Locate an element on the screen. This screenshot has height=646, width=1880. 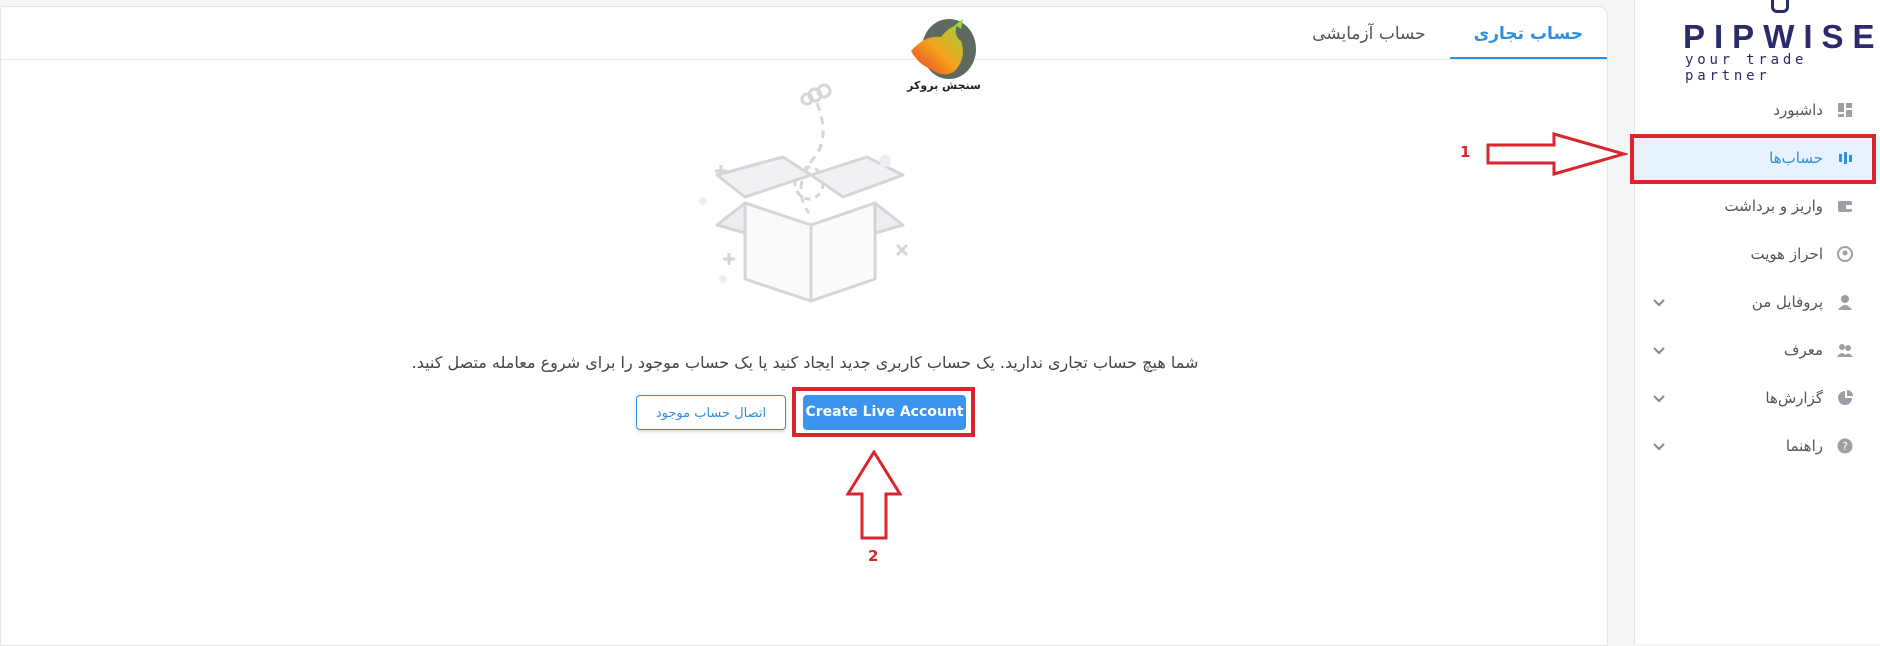
sidebar-item-dashboard: داشبورد is located at coordinates (1757, 110).